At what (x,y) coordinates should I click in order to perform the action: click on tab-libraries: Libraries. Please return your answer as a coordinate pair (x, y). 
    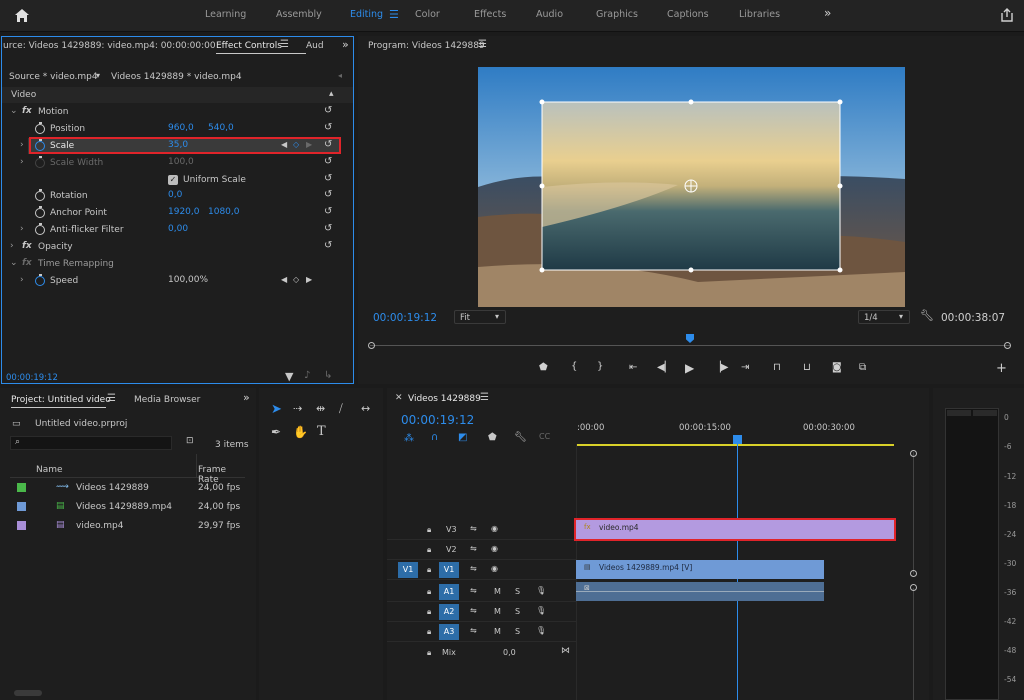
    Looking at the image, I should click on (759, 14).